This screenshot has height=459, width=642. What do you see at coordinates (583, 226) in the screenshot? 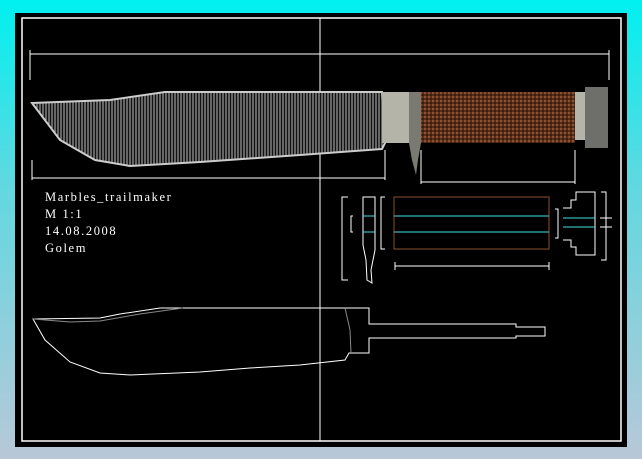
I see `pommel-side-view` at bounding box center [583, 226].